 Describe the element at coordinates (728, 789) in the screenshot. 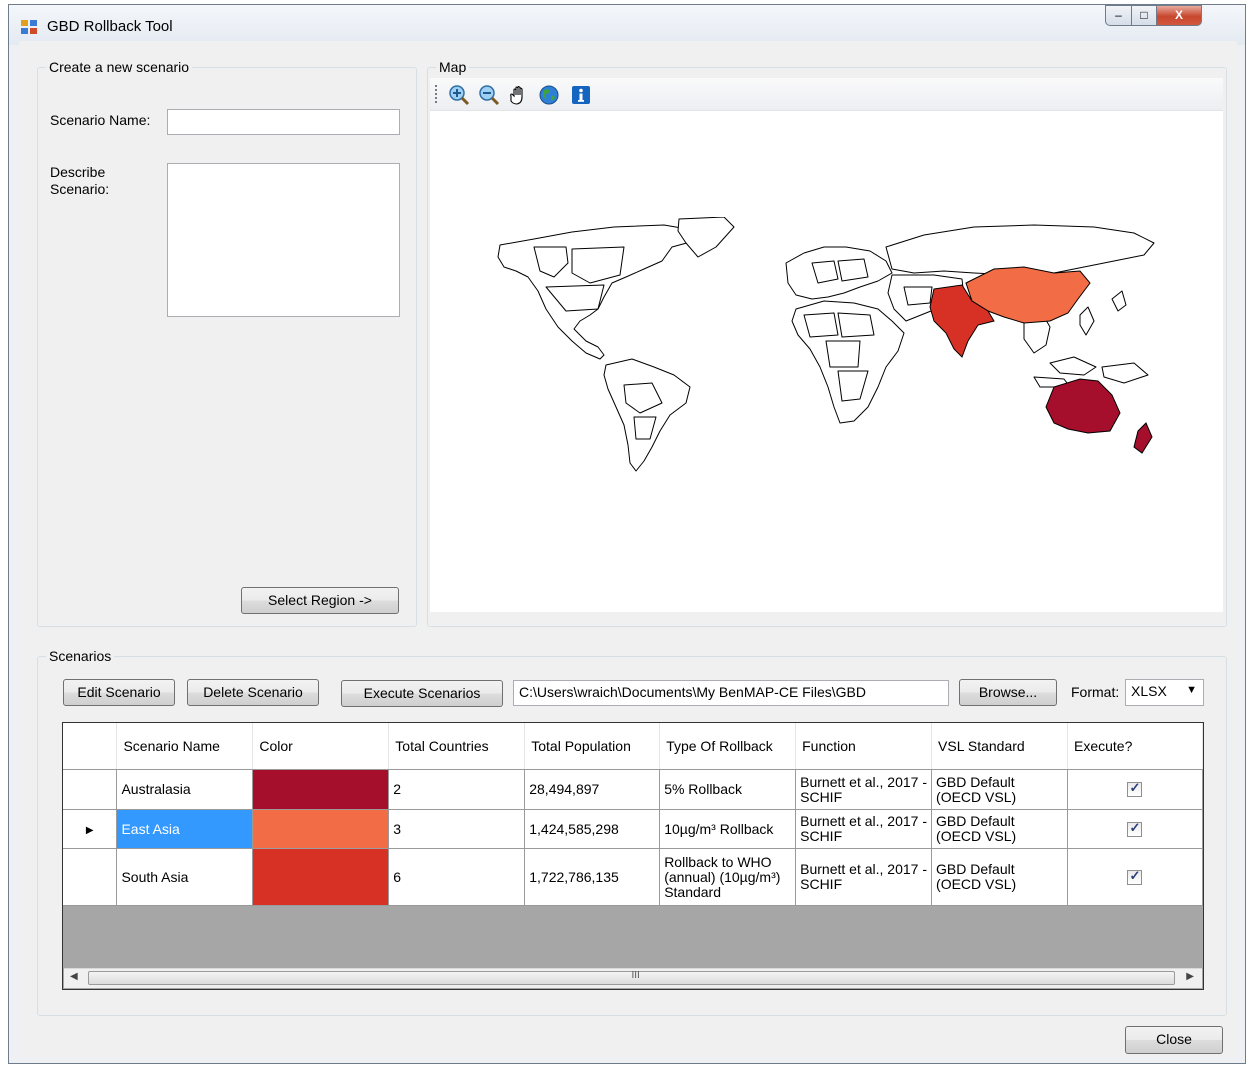

I see `cell-type-of-rollback: 5% Rollback` at that location.